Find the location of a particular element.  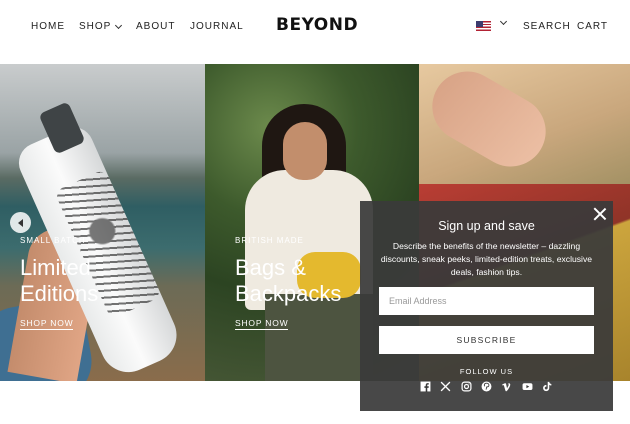

panel-title: Limited Editions is located at coordinates (59, 281).